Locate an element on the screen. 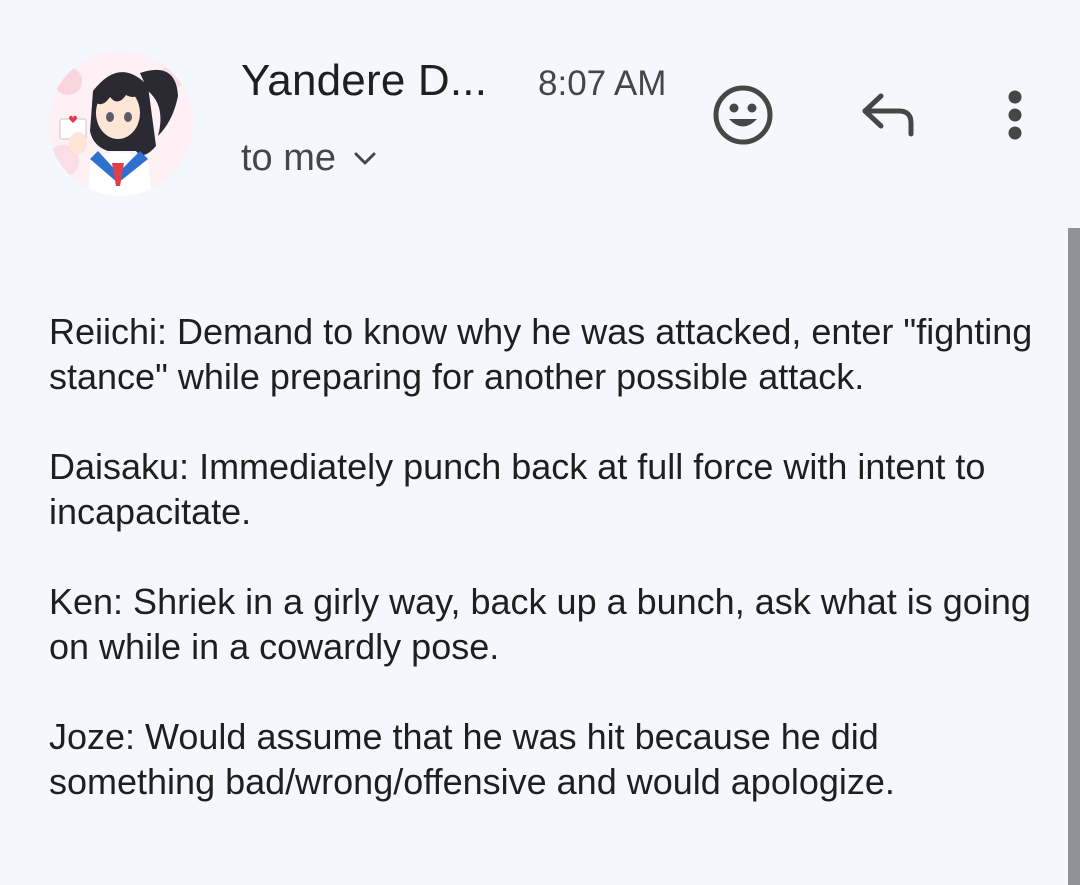  emoji-smile-icon is located at coordinates (743, 115).